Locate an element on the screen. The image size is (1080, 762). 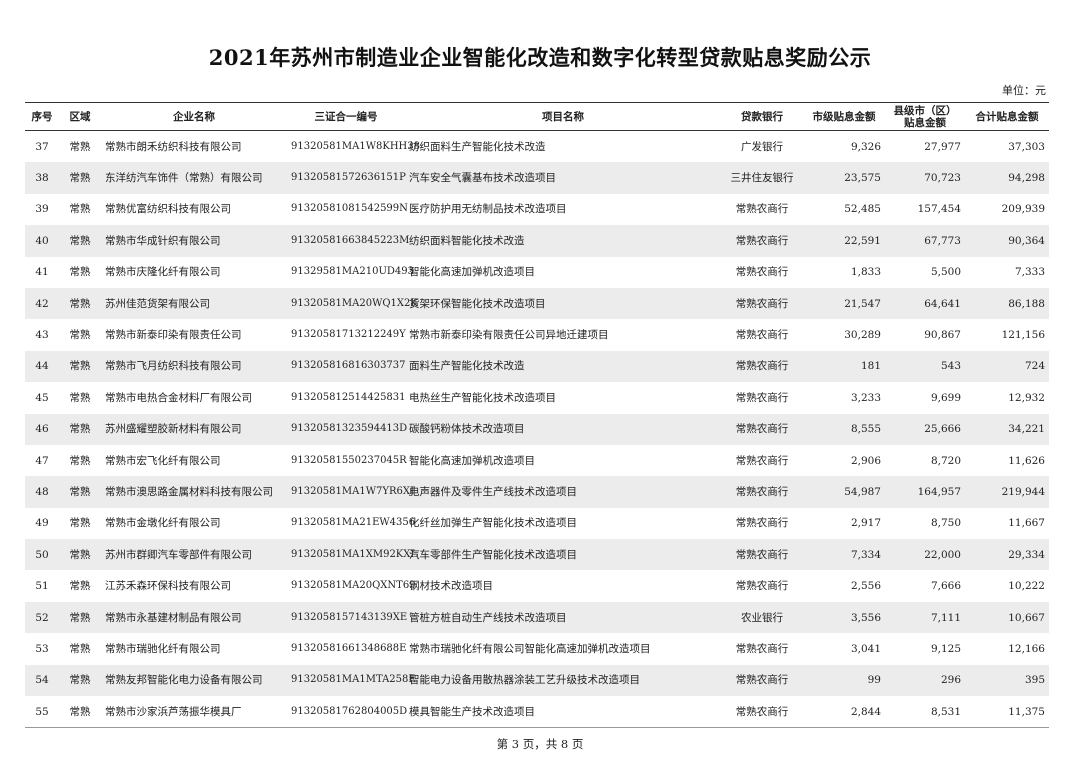
cell-code: 91329581MA210UD493 is located at coordinates (352, 272).